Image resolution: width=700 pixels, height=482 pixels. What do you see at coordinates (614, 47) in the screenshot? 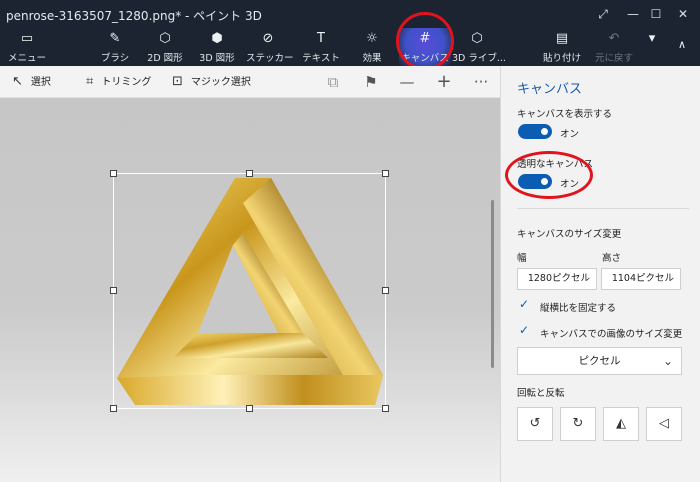
I see `undo-button: ↶ 元に戻す` at bounding box center [614, 47].